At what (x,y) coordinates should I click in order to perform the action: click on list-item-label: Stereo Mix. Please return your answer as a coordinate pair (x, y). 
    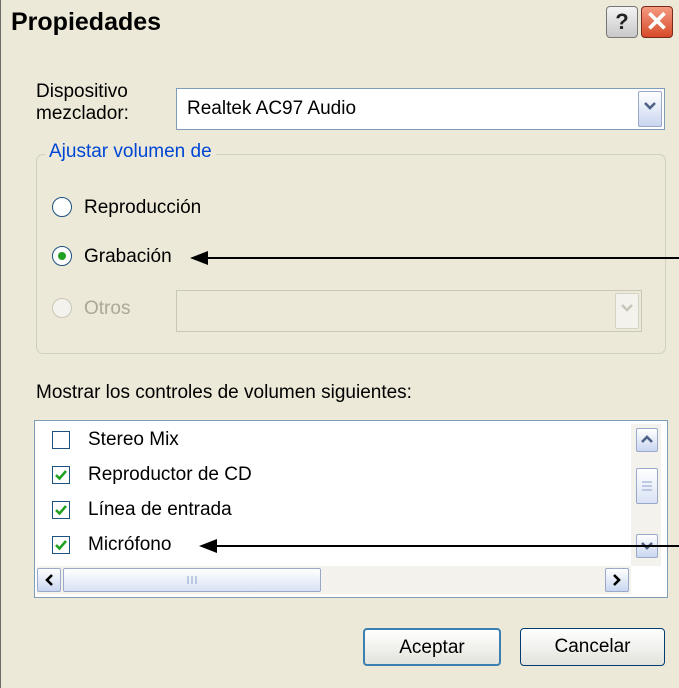
    Looking at the image, I should click on (133, 439).